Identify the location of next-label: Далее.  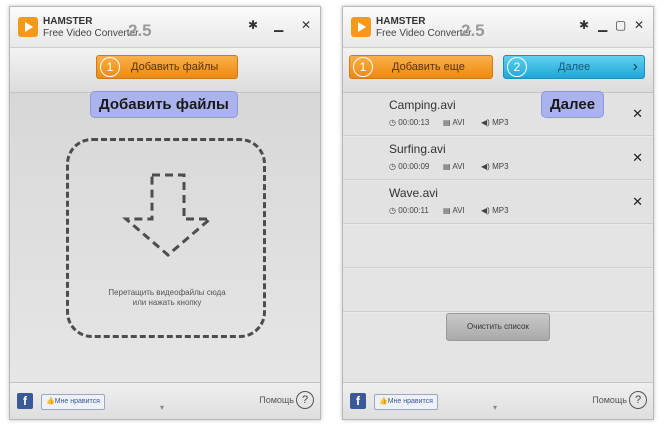
(574, 67).